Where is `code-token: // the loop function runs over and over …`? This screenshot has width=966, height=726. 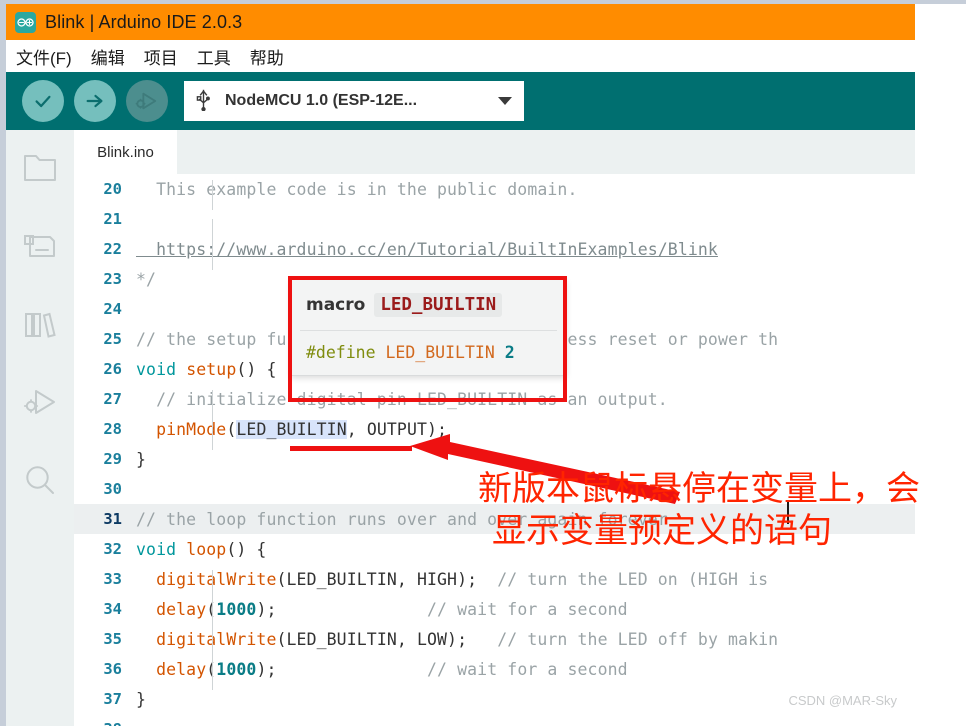
code-token: // the loop function runs over and over … is located at coordinates (402, 519).